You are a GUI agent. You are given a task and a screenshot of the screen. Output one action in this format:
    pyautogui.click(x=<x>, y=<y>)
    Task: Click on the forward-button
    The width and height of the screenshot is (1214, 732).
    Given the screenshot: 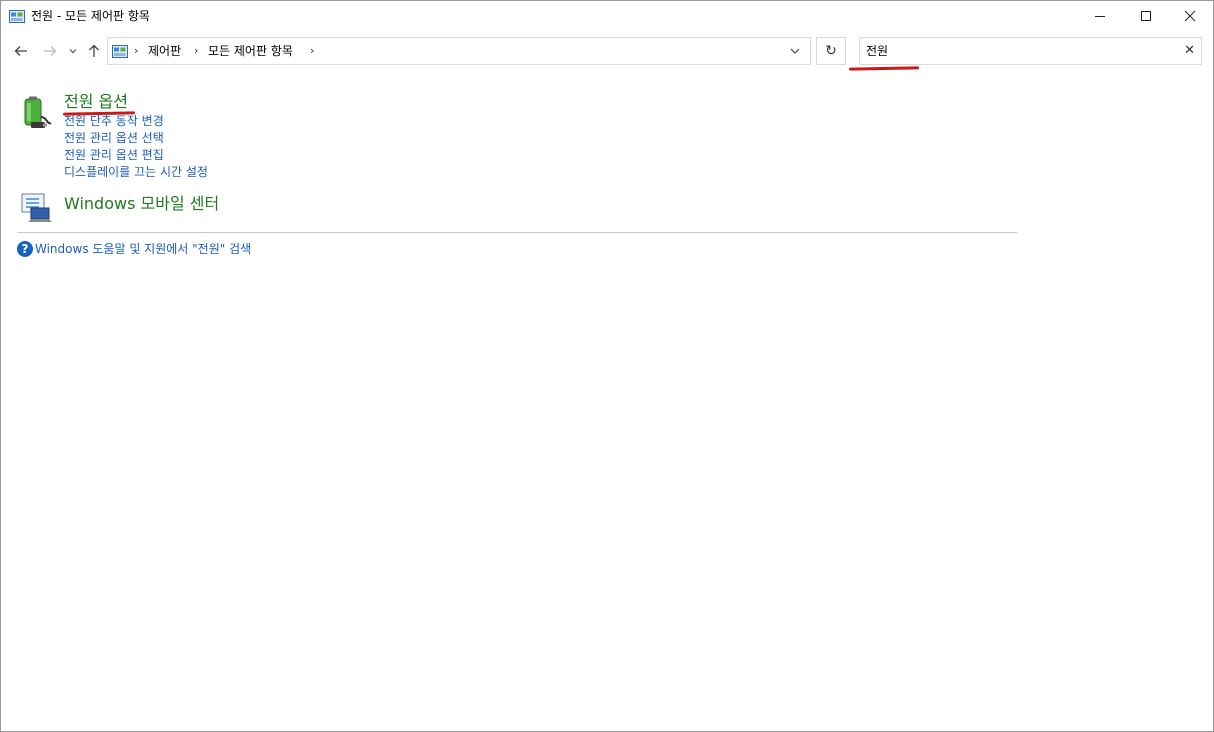 What is the action you would take?
    pyautogui.click(x=50, y=51)
    